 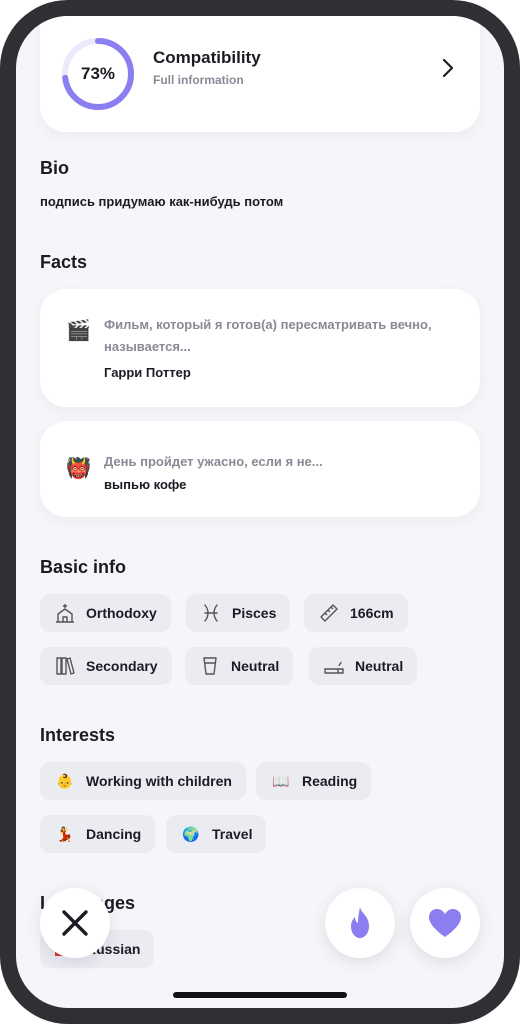 I want to click on basic-info-chip-smoking: Neutral, so click(x=363, y=666).